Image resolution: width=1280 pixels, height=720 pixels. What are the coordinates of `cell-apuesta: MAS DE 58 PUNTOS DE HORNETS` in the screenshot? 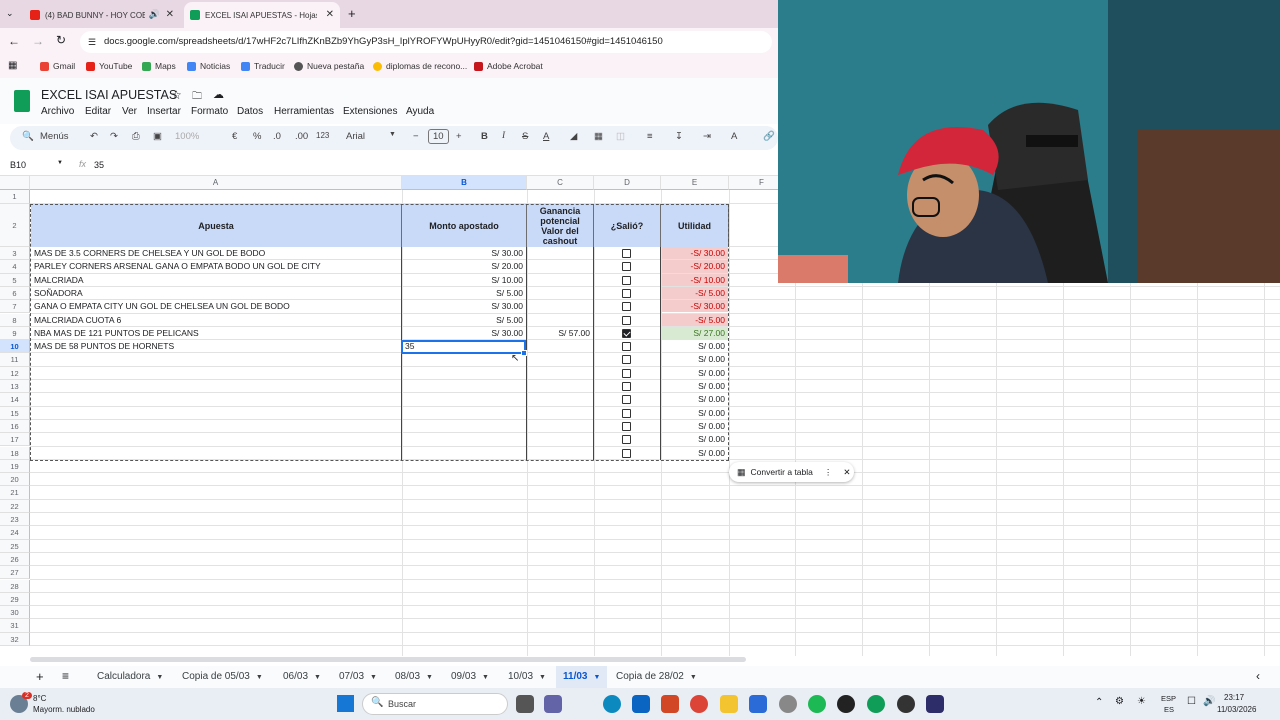 It's located at (216, 346).